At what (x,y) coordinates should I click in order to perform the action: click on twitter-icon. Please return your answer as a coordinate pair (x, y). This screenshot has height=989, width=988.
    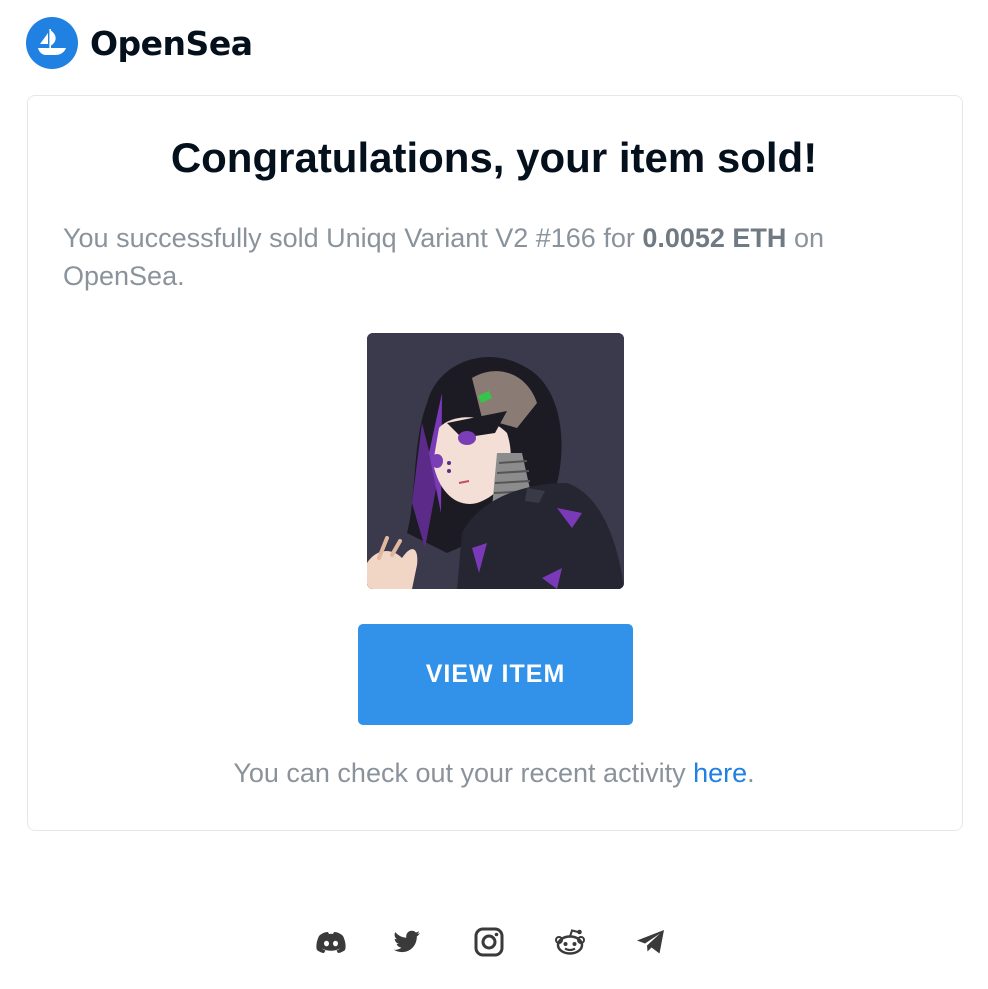
    Looking at the image, I should click on (407, 942).